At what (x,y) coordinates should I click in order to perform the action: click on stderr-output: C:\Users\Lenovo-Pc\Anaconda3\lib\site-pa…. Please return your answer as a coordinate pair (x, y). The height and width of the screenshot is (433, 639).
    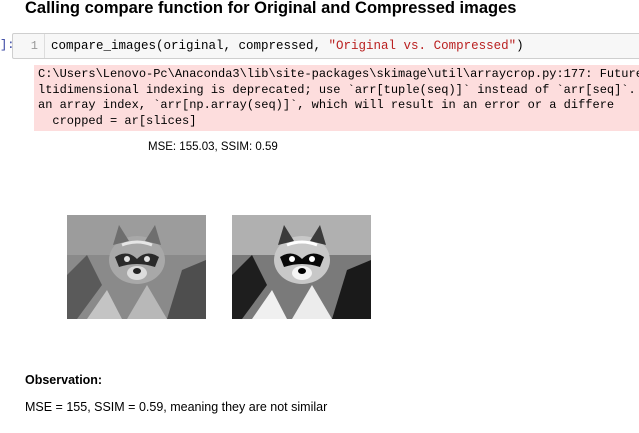
    Looking at the image, I should click on (336, 98).